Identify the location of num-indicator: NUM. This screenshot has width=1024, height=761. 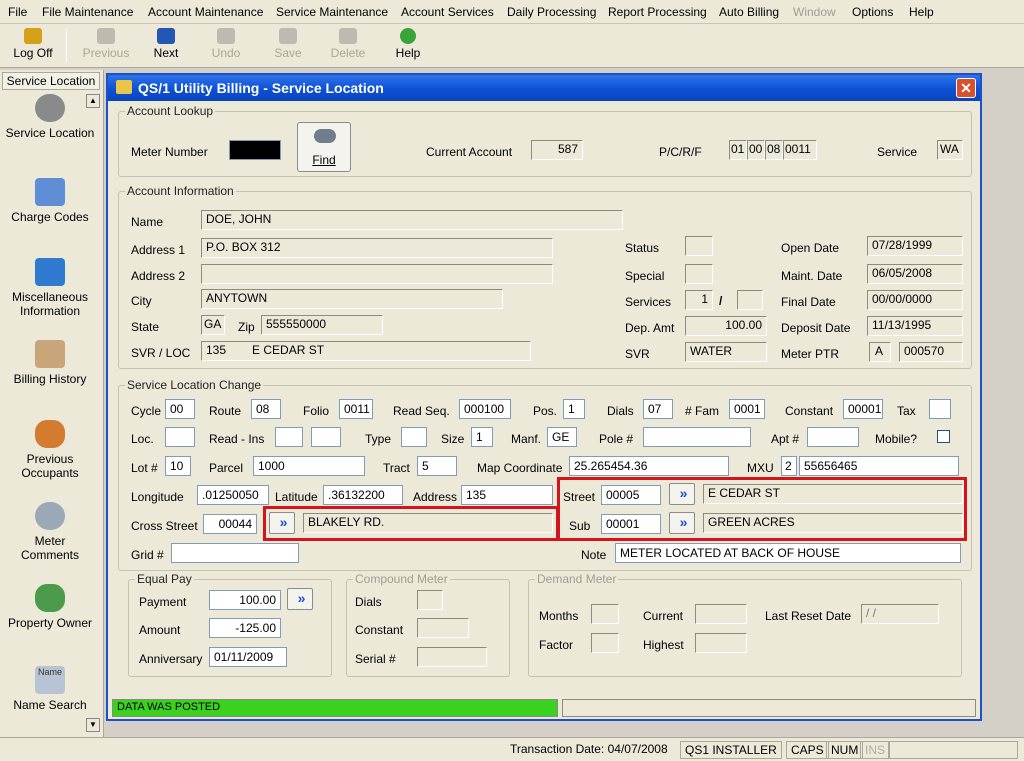
(845, 750).